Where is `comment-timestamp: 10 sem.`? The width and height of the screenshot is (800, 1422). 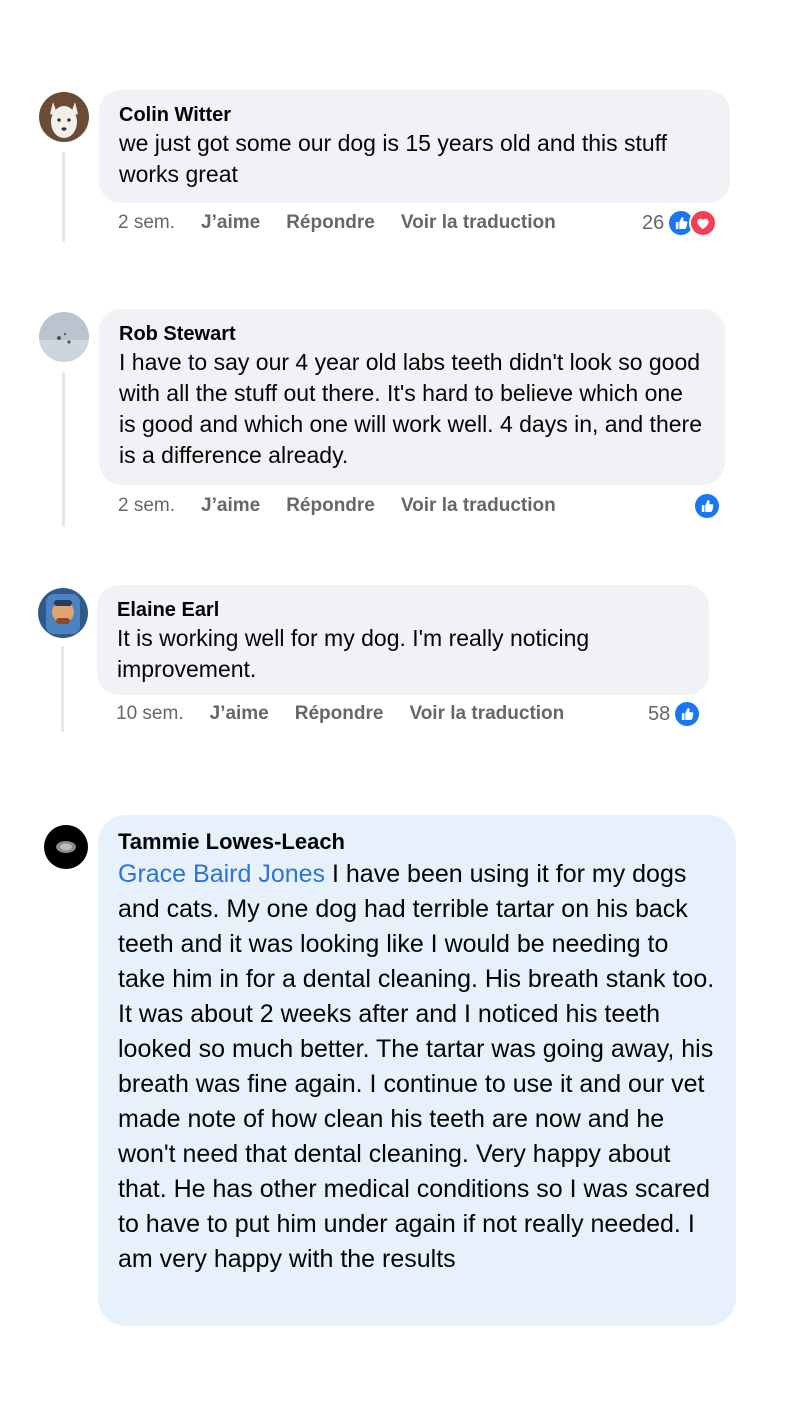 comment-timestamp: 10 sem. is located at coordinates (150, 714).